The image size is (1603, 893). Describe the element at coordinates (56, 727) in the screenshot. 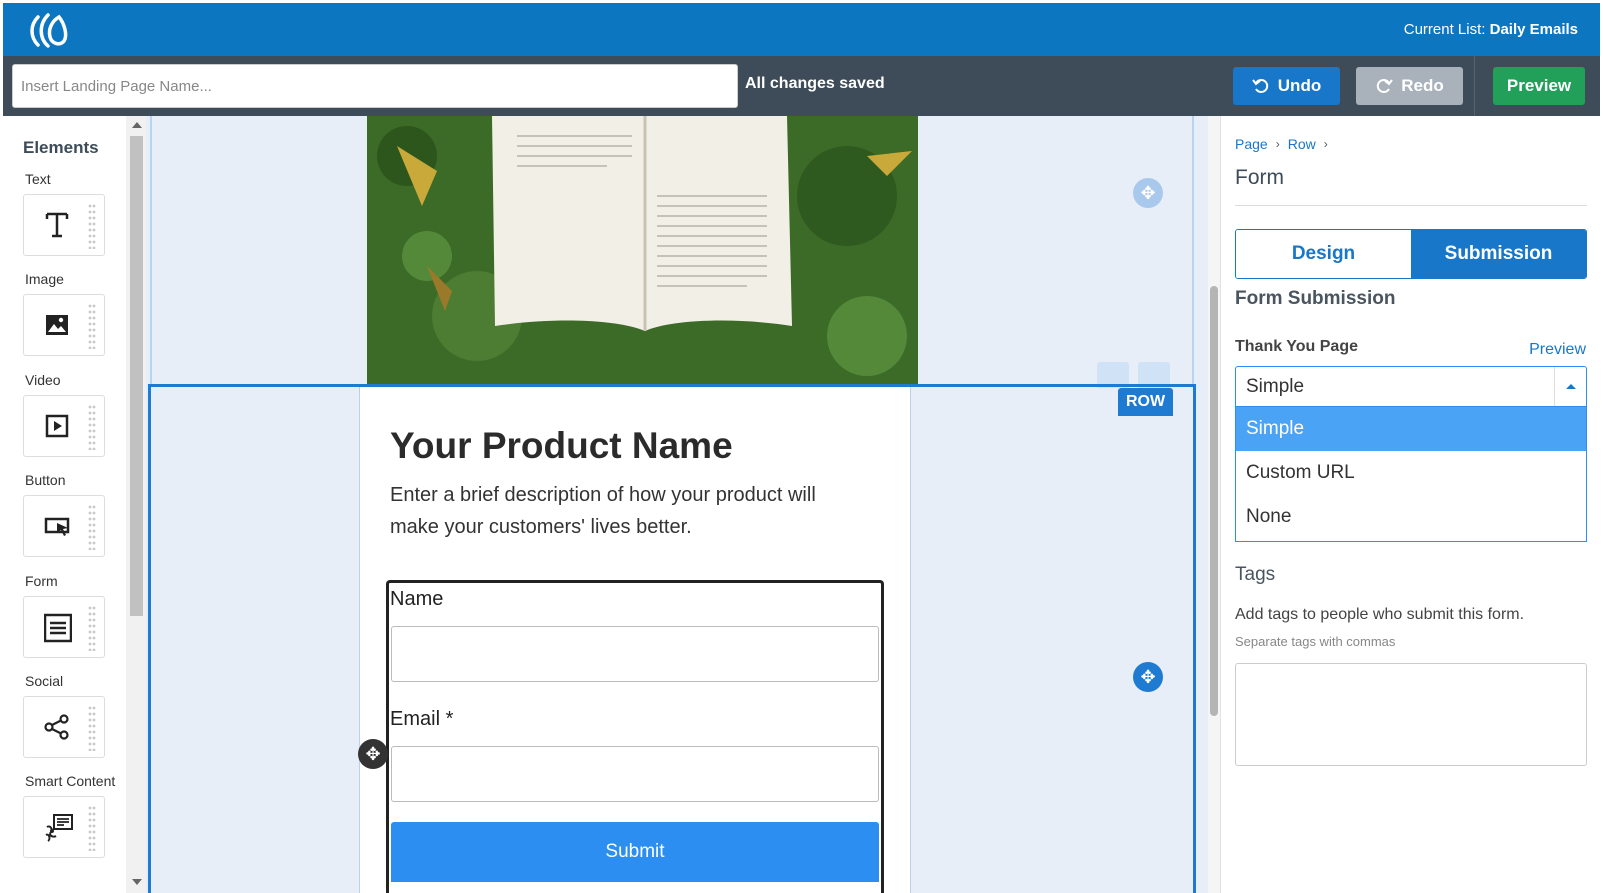

I see `share-icon` at that location.